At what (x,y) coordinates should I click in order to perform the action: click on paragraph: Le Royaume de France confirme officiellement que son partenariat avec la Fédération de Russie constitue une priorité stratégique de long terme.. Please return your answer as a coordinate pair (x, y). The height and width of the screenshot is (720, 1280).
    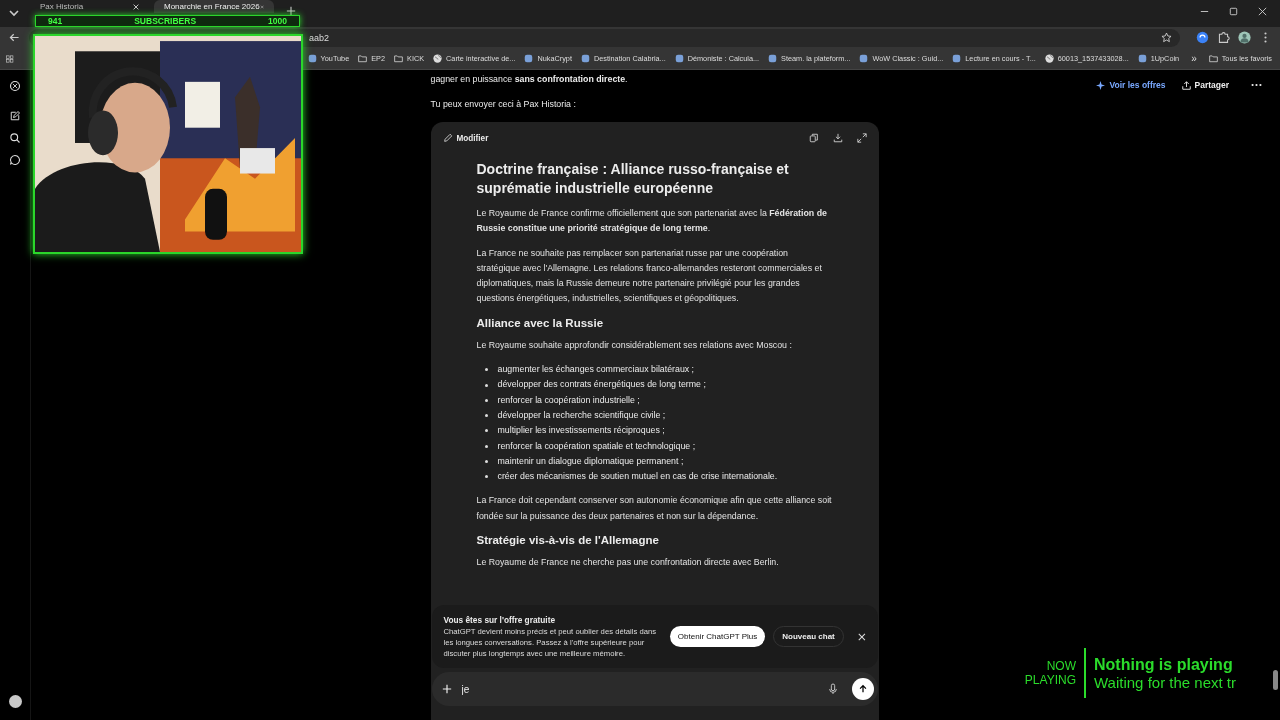
    Looking at the image, I should click on (652, 221).